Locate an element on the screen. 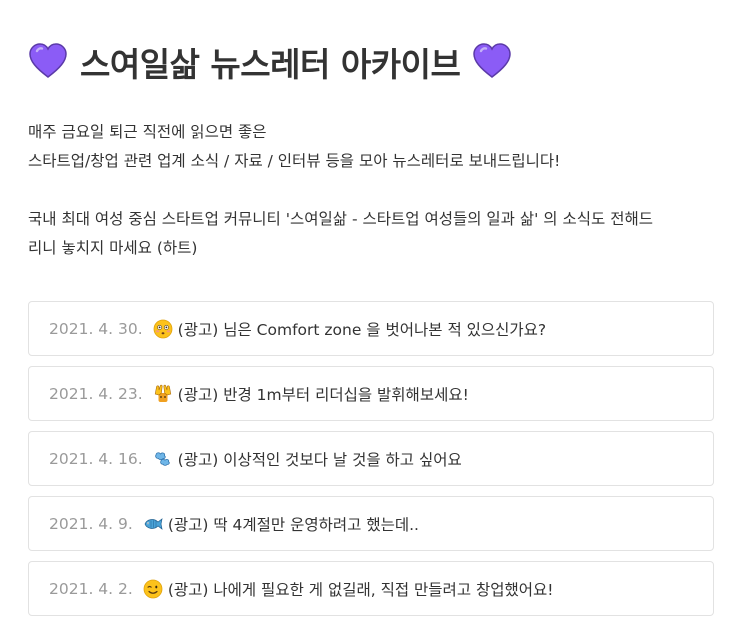 Image resolution: width=743 pixels, height=638 pixels. winking-face-icon is located at coordinates (153, 589).